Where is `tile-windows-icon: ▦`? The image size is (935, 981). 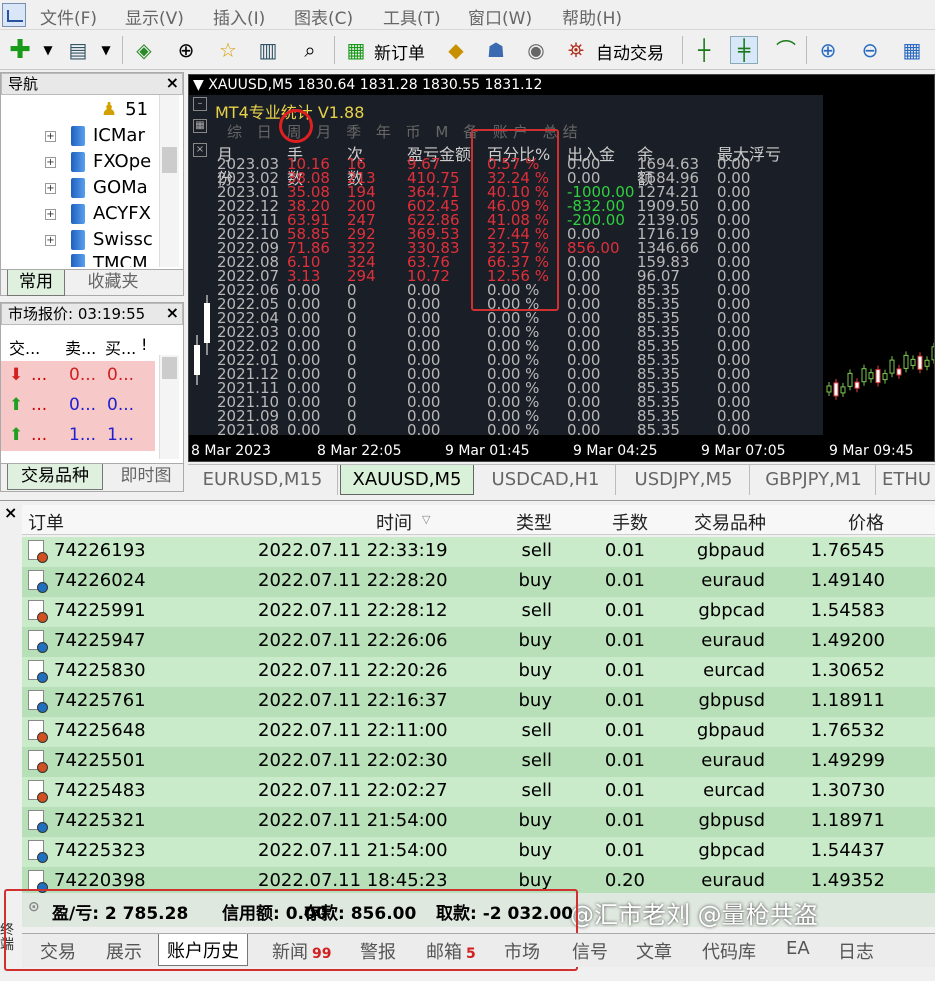
tile-windows-icon: ▦ is located at coordinates (912, 50).